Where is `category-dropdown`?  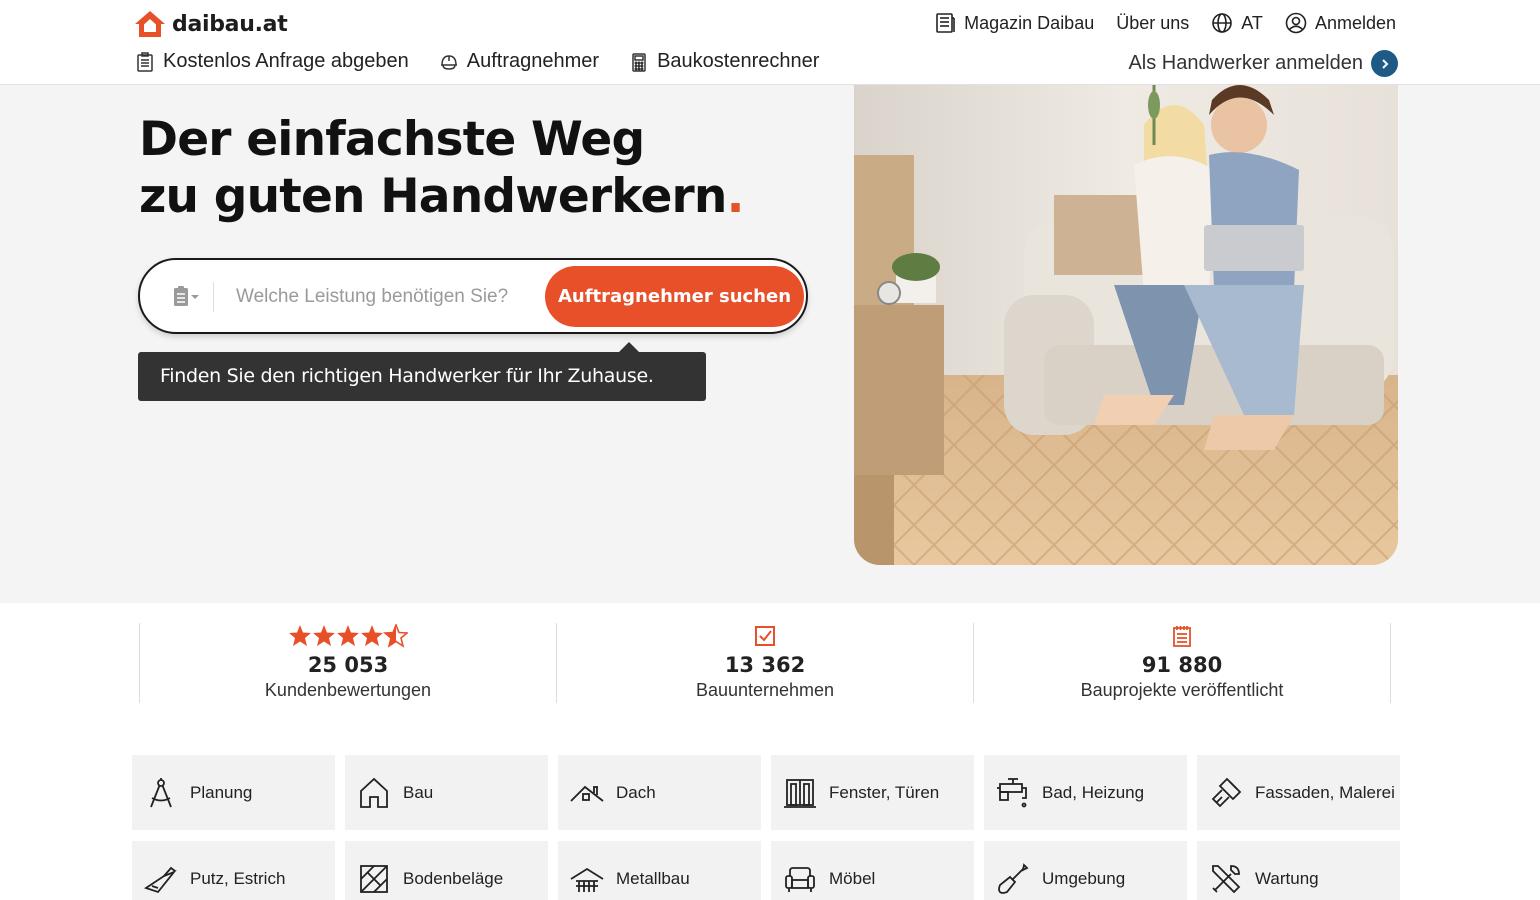 category-dropdown is located at coordinates (192, 297).